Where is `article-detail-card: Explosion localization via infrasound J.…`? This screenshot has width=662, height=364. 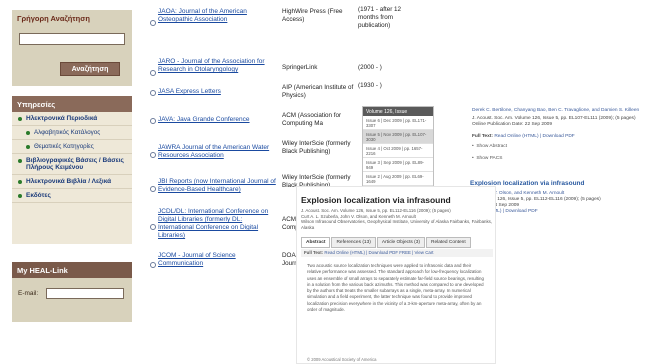
article-detail-card: Explosion localization via infrasound J.… is located at coordinates (396, 275).